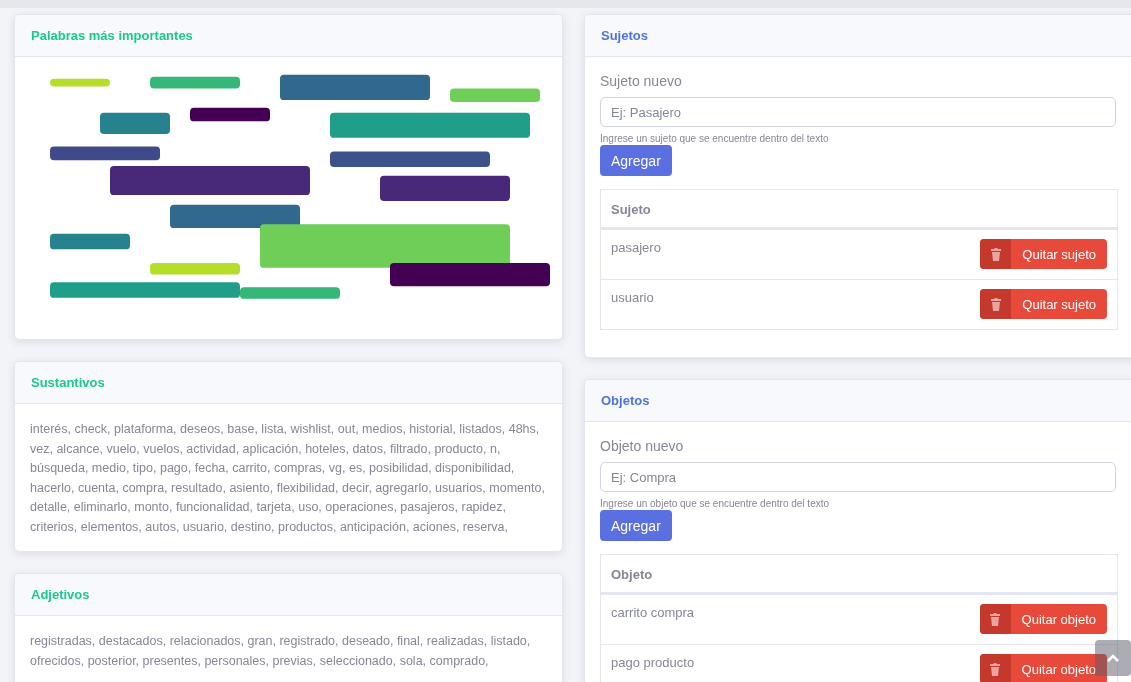 The height and width of the screenshot is (682, 1131). I want to click on card-title: Palabras más importantes, so click(112, 35).